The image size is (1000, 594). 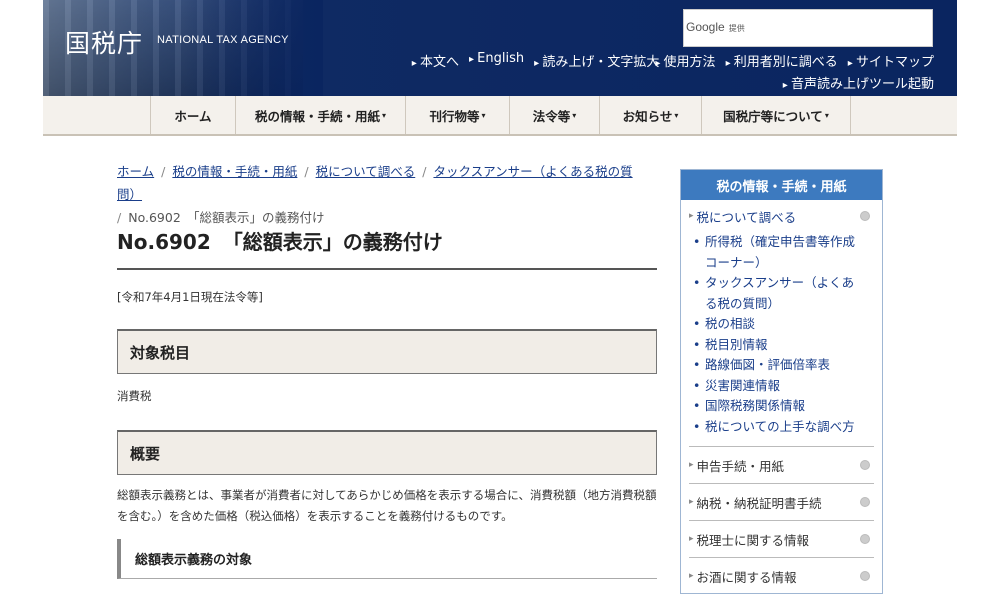 What do you see at coordinates (104, 42) in the screenshot?
I see `site-logo: 国税庁` at bounding box center [104, 42].